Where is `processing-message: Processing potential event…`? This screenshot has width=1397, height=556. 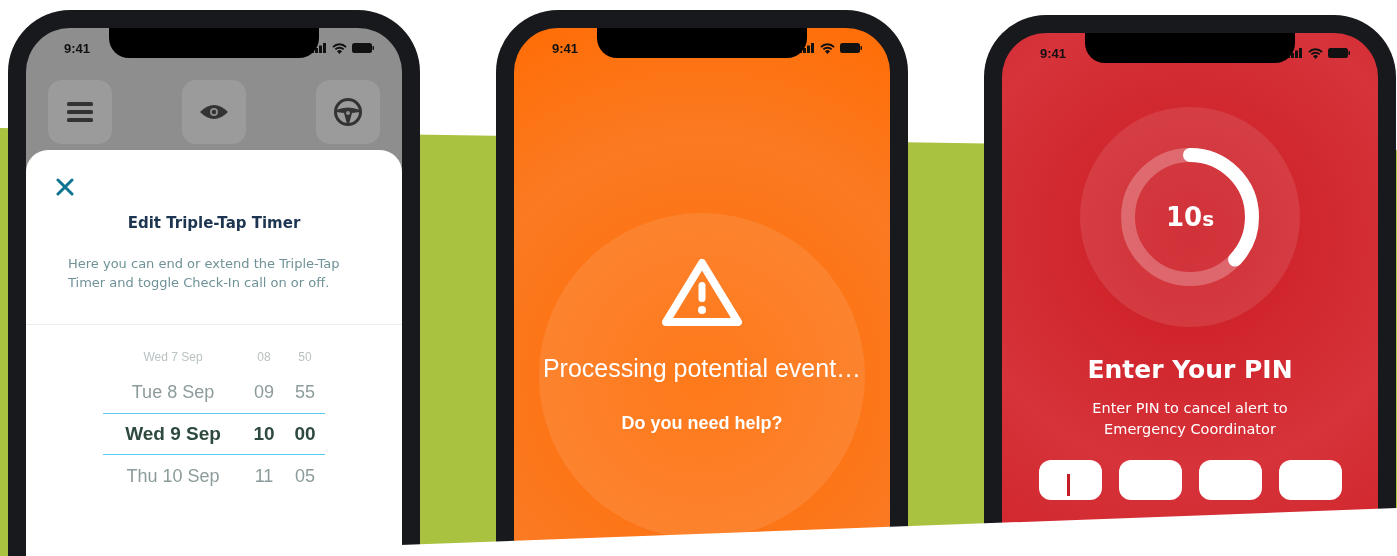 processing-message: Processing potential event… is located at coordinates (702, 368).